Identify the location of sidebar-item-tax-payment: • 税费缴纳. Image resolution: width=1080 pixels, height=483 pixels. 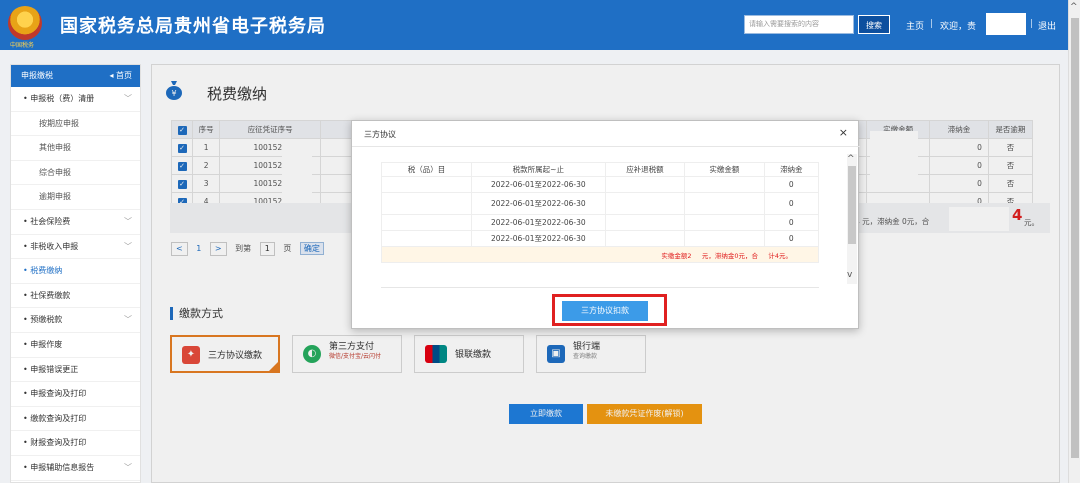
(75, 271).